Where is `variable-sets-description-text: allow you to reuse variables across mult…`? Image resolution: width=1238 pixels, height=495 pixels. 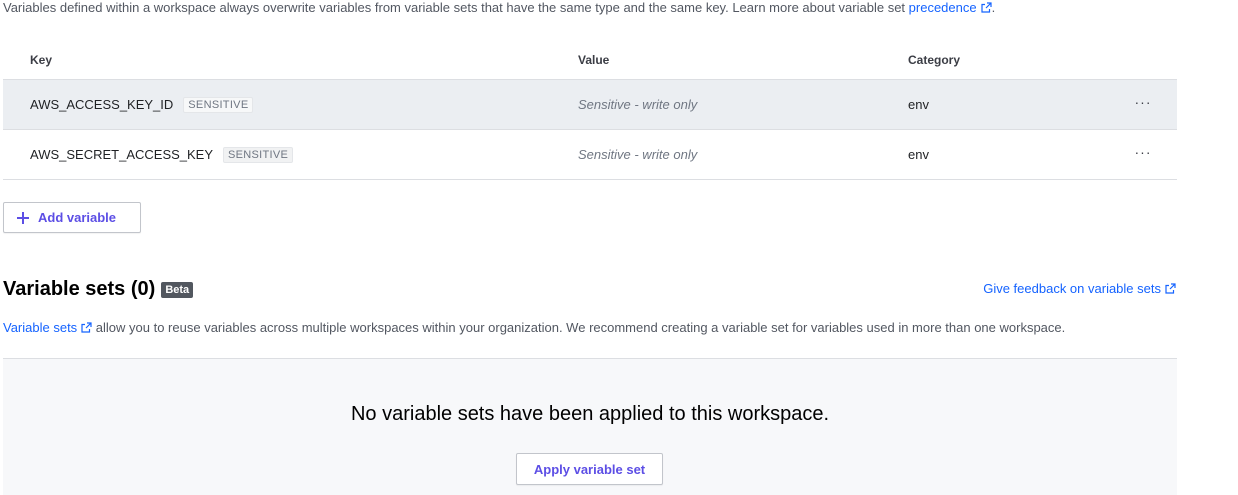 variable-sets-description-text: allow you to reuse variables across mult… is located at coordinates (579, 327).